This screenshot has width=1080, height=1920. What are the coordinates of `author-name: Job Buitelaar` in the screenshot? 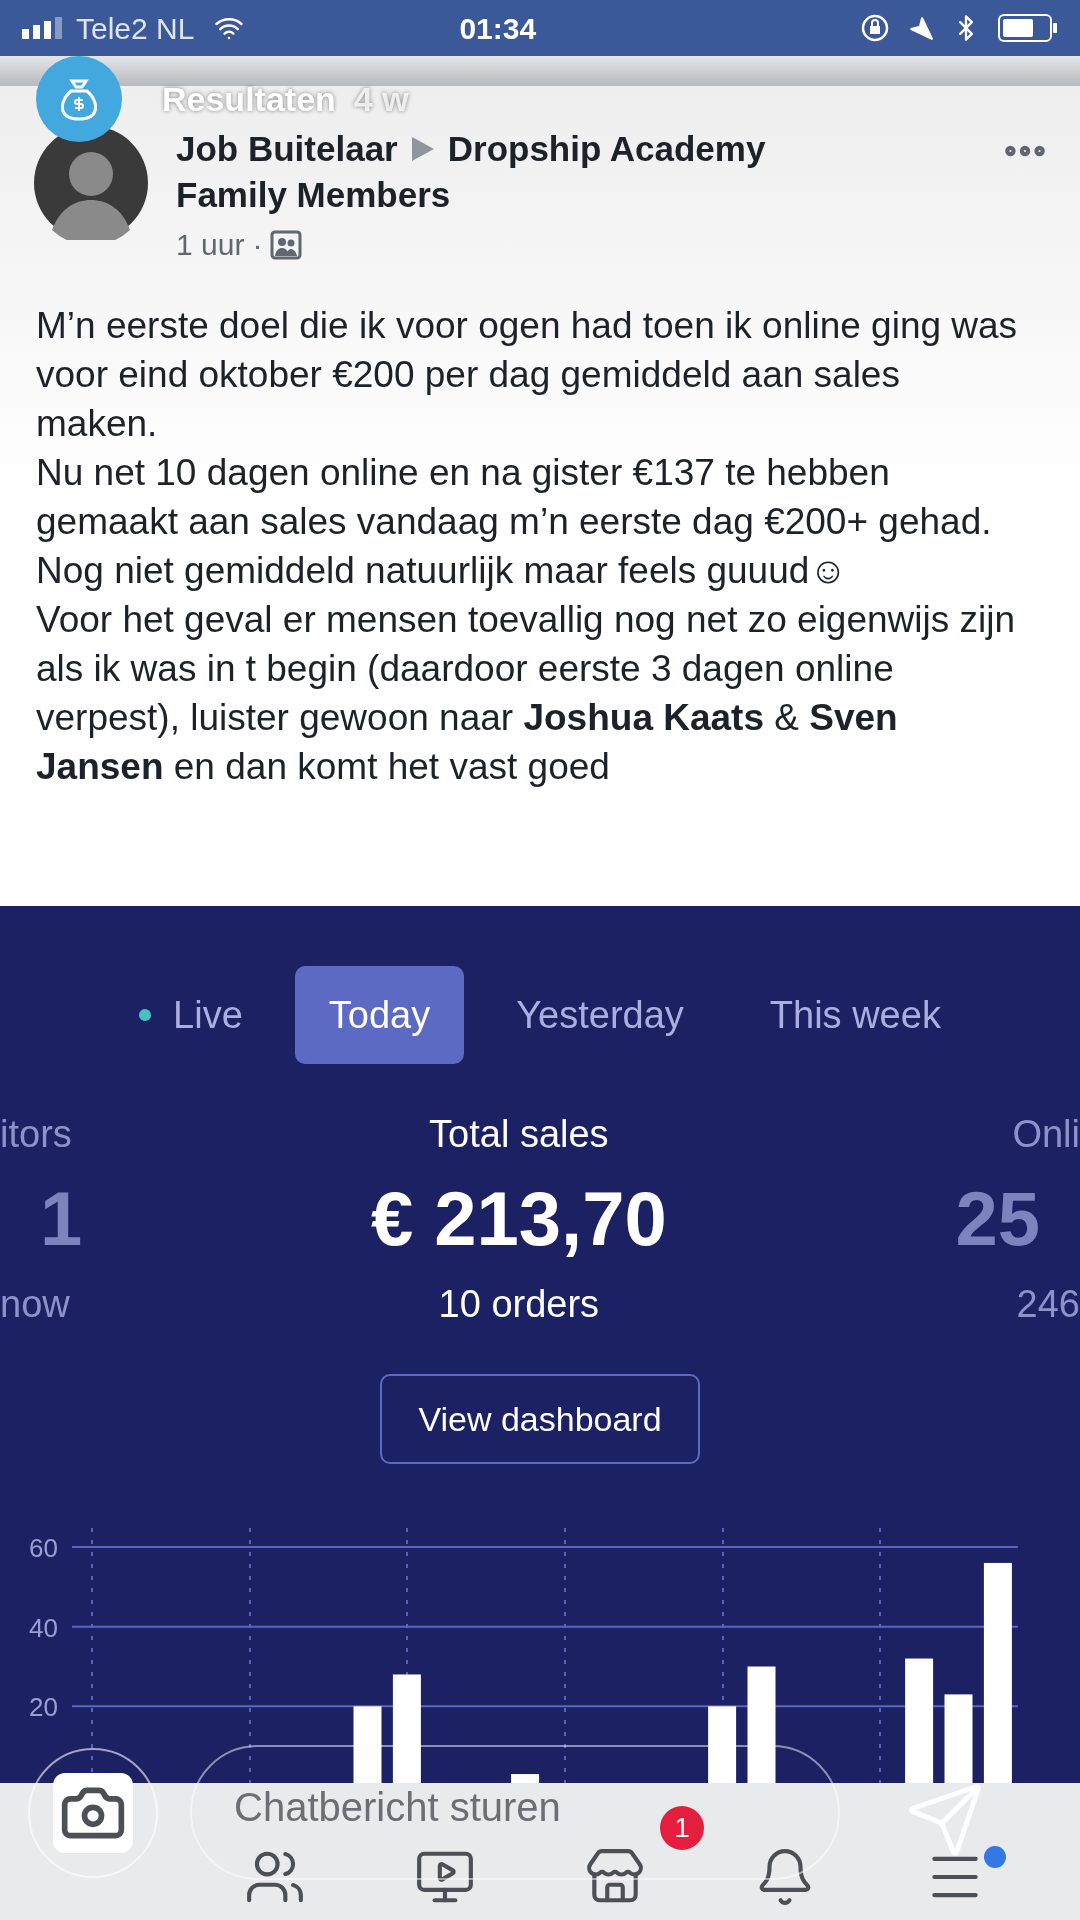 It's located at (287, 149).